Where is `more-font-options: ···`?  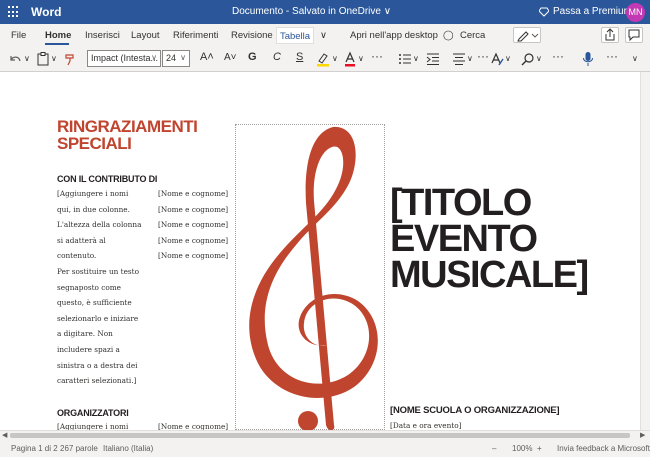
more-font-options: ··· is located at coordinates (377, 56).